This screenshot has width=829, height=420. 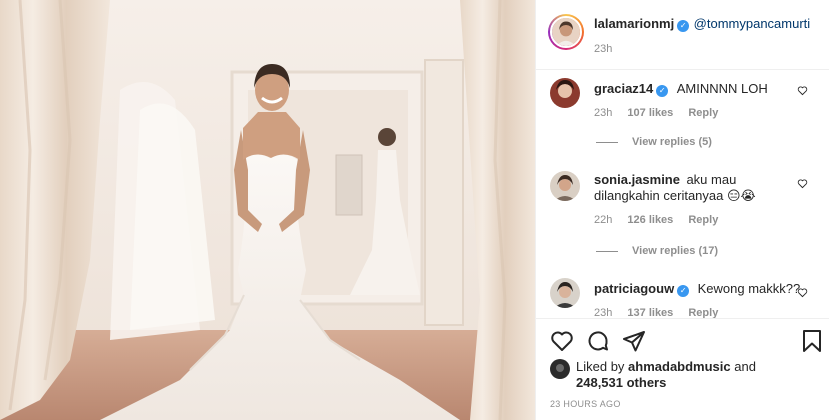 I want to click on comment-text: AMINNNN LOH, so click(x=722, y=88).